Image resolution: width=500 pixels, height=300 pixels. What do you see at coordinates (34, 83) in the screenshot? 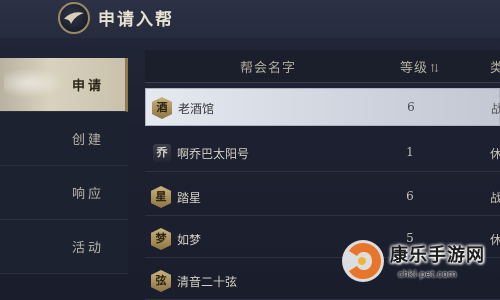
I see `brush-decoration` at bounding box center [34, 83].